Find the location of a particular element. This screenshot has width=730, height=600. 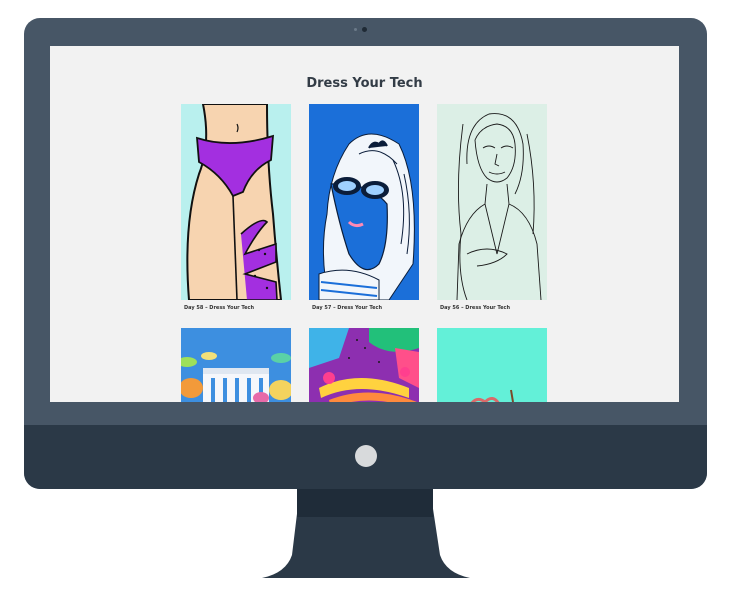

artwork-caption: Day 56 – Dress Your Tech is located at coordinates (475, 308).